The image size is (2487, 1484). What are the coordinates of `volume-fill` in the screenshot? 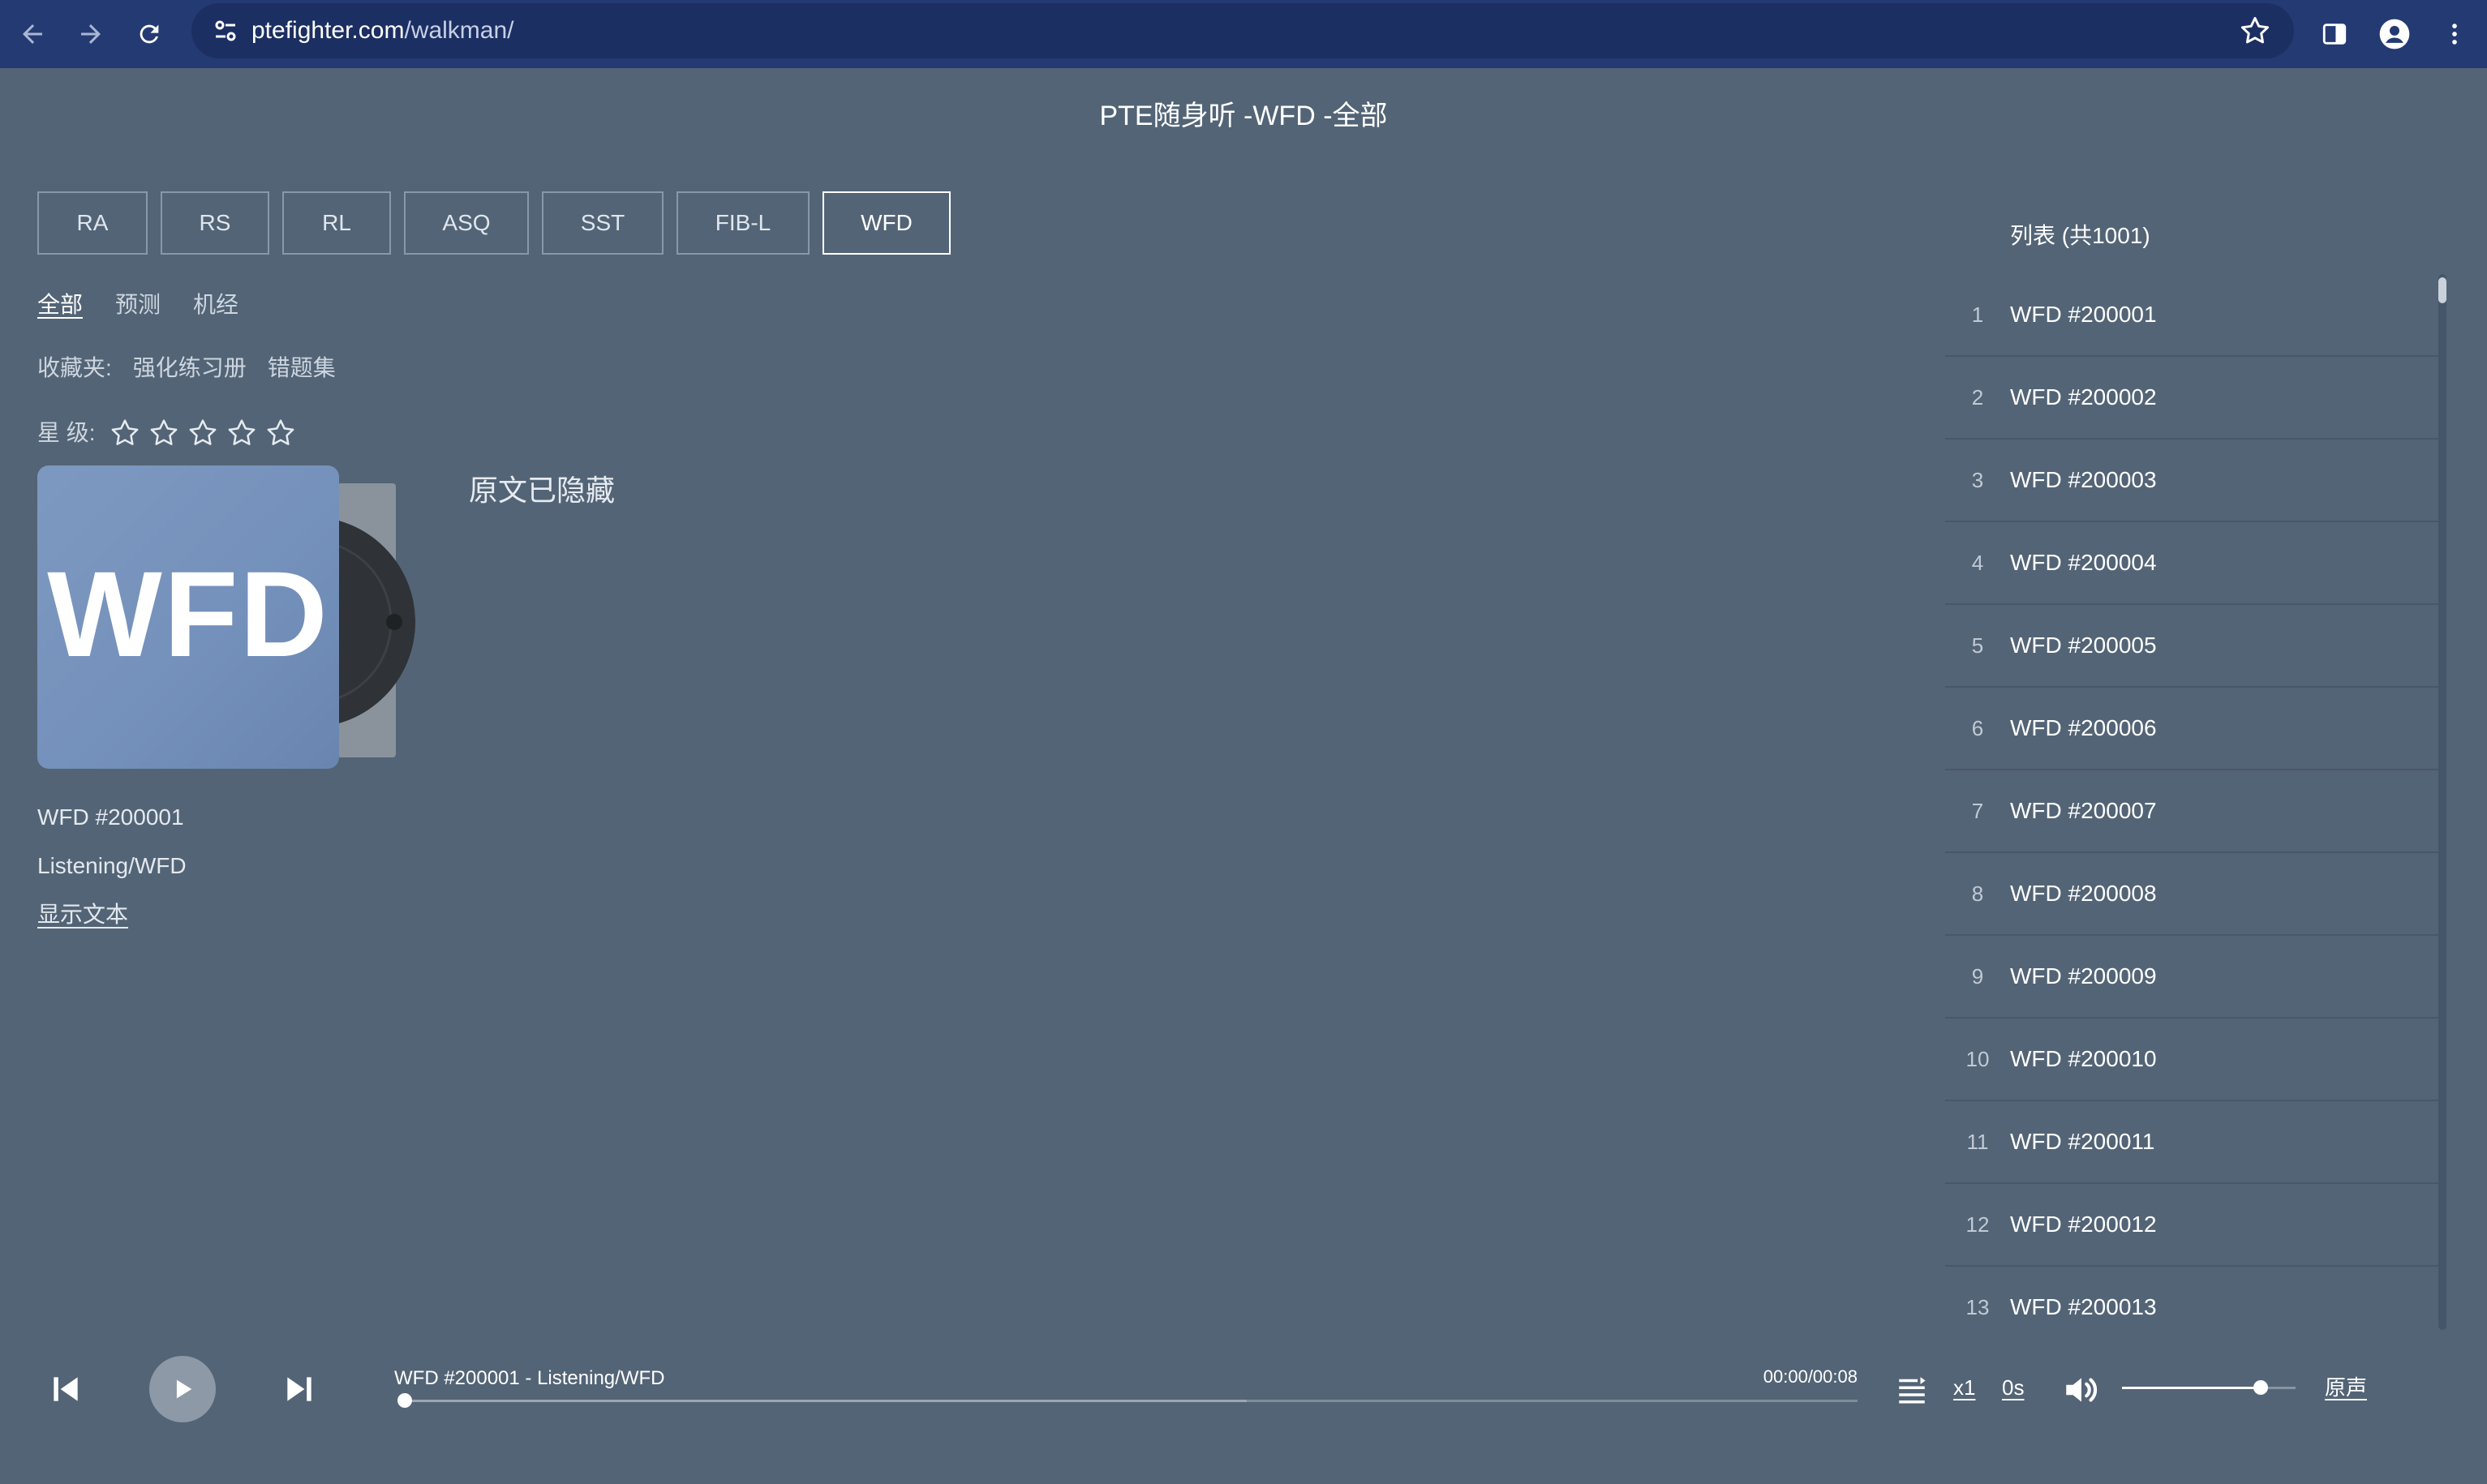 It's located at (2192, 1388).